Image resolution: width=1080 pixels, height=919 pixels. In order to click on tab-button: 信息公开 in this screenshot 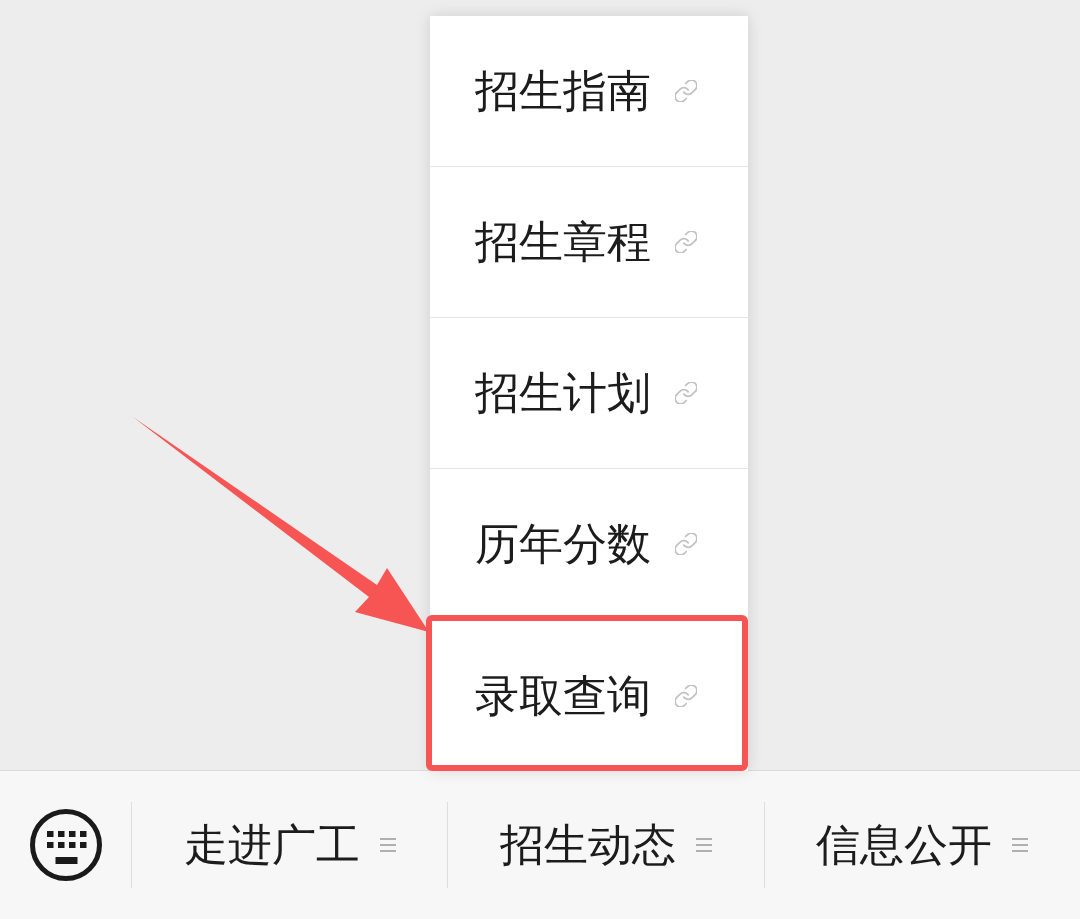, I will do `click(922, 845)`.